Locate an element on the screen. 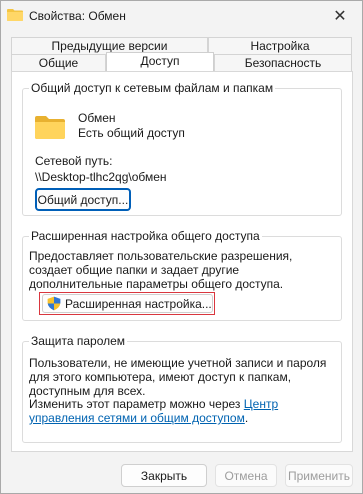 This screenshot has height=494, width=363. cancel-button: Отмена is located at coordinates (246, 475).